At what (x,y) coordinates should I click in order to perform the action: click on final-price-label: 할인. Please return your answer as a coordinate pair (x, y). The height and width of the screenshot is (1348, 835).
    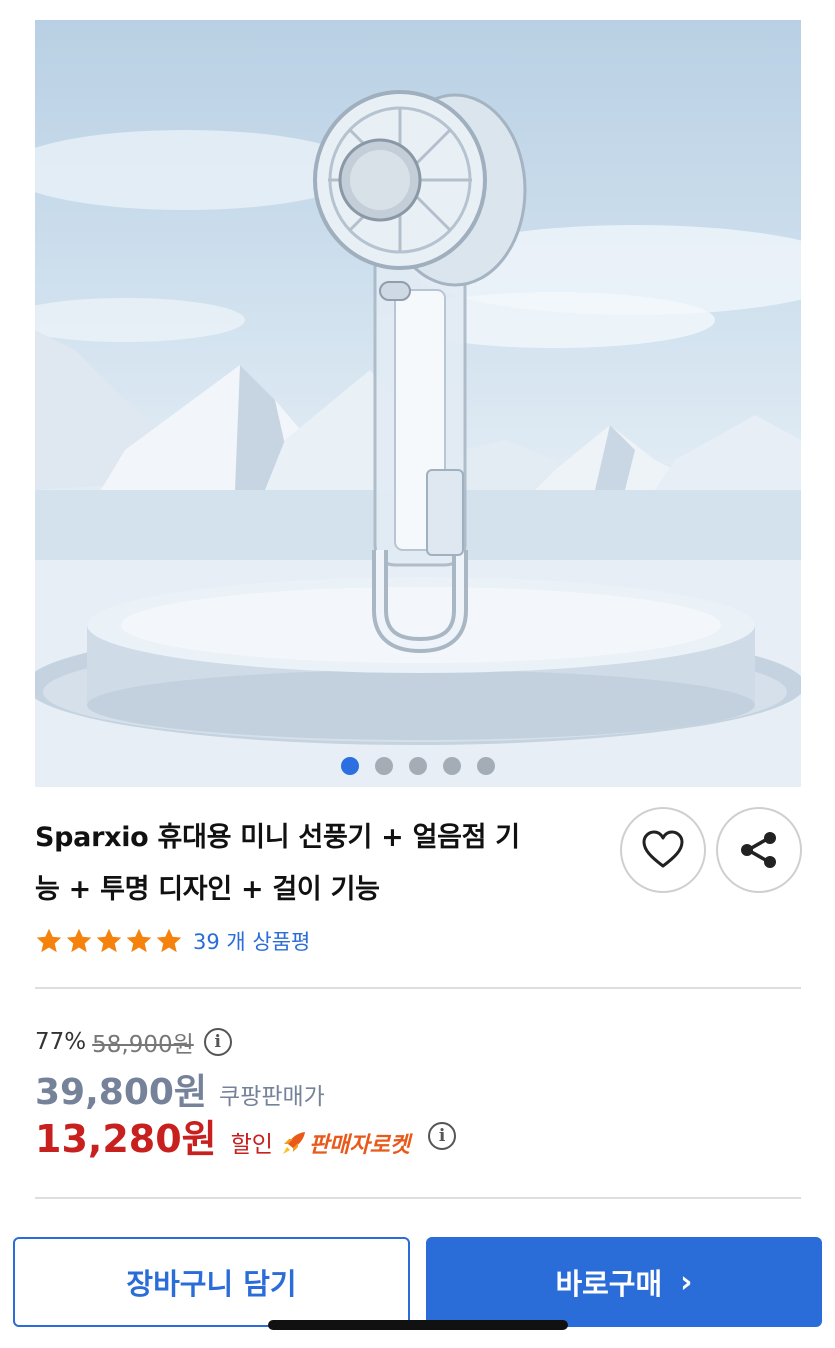
    Looking at the image, I should click on (251, 1145).